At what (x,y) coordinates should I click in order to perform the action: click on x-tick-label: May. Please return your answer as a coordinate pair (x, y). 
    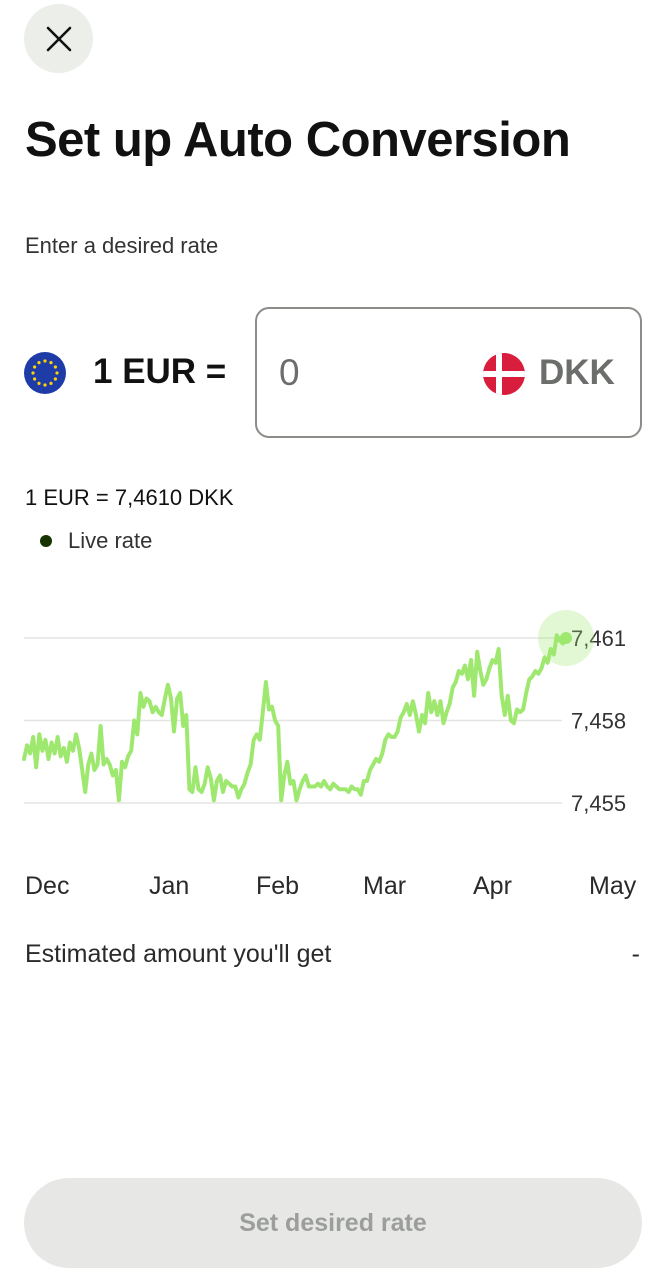
    Looking at the image, I should click on (613, 886).